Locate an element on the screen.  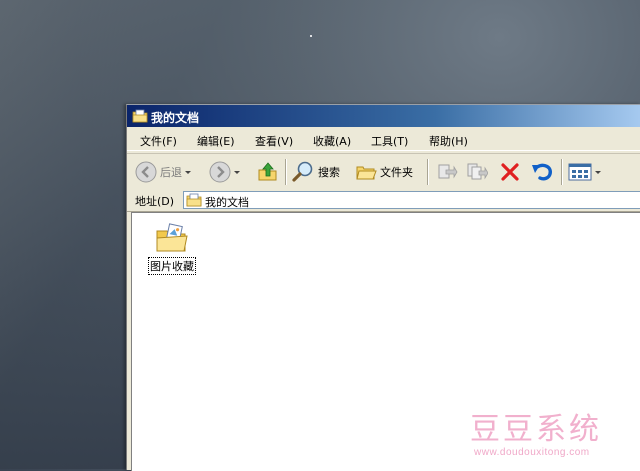
folders-button: 文件夹 is located at coordinates (384, 172).